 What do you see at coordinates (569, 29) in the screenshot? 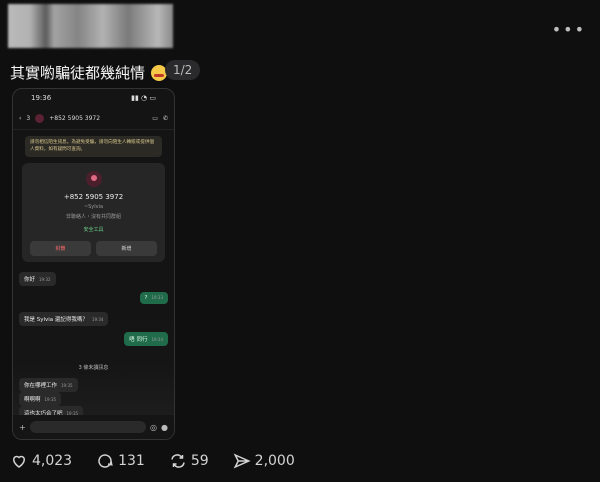
I see `more-options-icon: •••` at bounding box center [569, 29].